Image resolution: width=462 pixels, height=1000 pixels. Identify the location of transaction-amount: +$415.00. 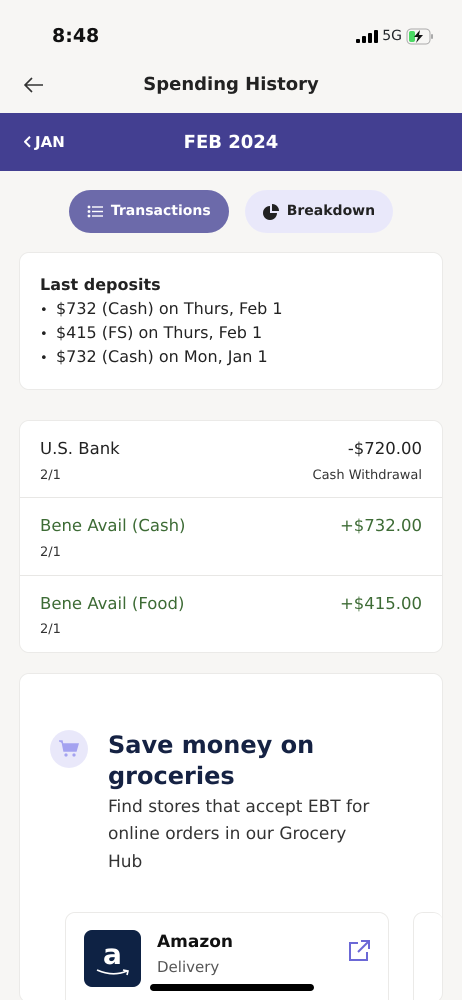
(381, 603).